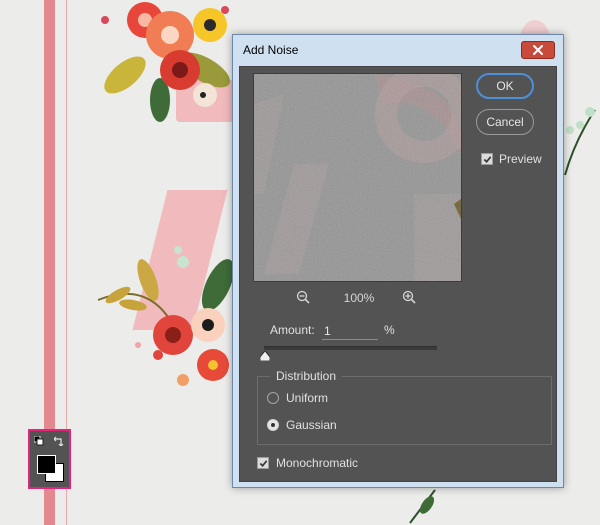 This screenshot has height=525, width=600. What do you see at coordinates (350, 331) in the screenshot?
I see `amount-input` at bounding box center [350, 331].